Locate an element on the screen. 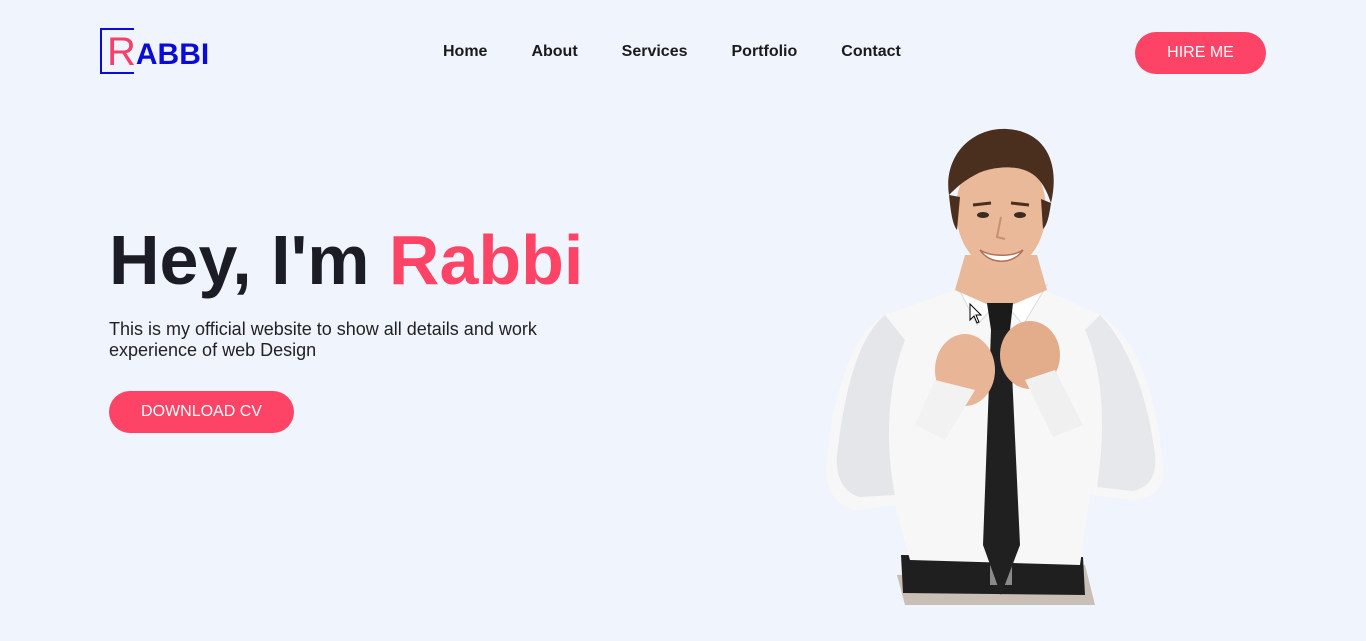  logo: R ABBI is located at coordinates (154, 52).